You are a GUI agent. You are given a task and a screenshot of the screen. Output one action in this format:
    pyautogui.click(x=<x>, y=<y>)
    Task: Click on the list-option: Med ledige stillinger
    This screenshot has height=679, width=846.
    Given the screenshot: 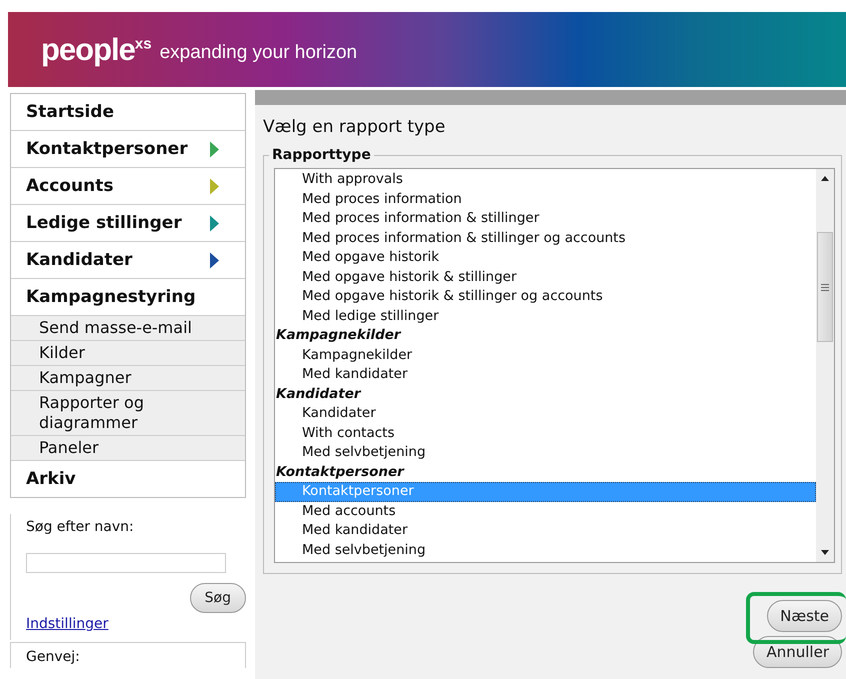 What is the action you would take?
    pyautogui.click(x=545, y=316)
    